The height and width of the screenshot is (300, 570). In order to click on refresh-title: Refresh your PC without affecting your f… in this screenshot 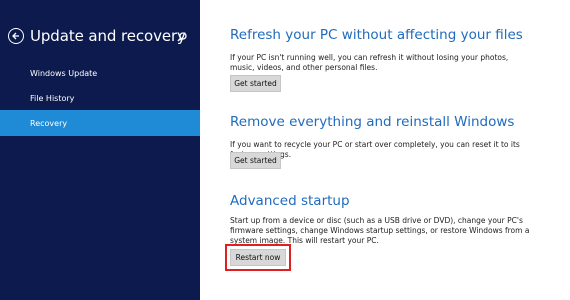, I will do `click(376, 35)`.